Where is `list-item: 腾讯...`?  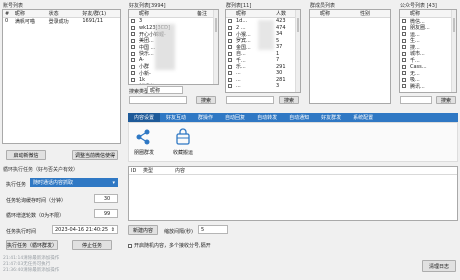 list-item: 腾讯... is located at coordinates (428, 86).